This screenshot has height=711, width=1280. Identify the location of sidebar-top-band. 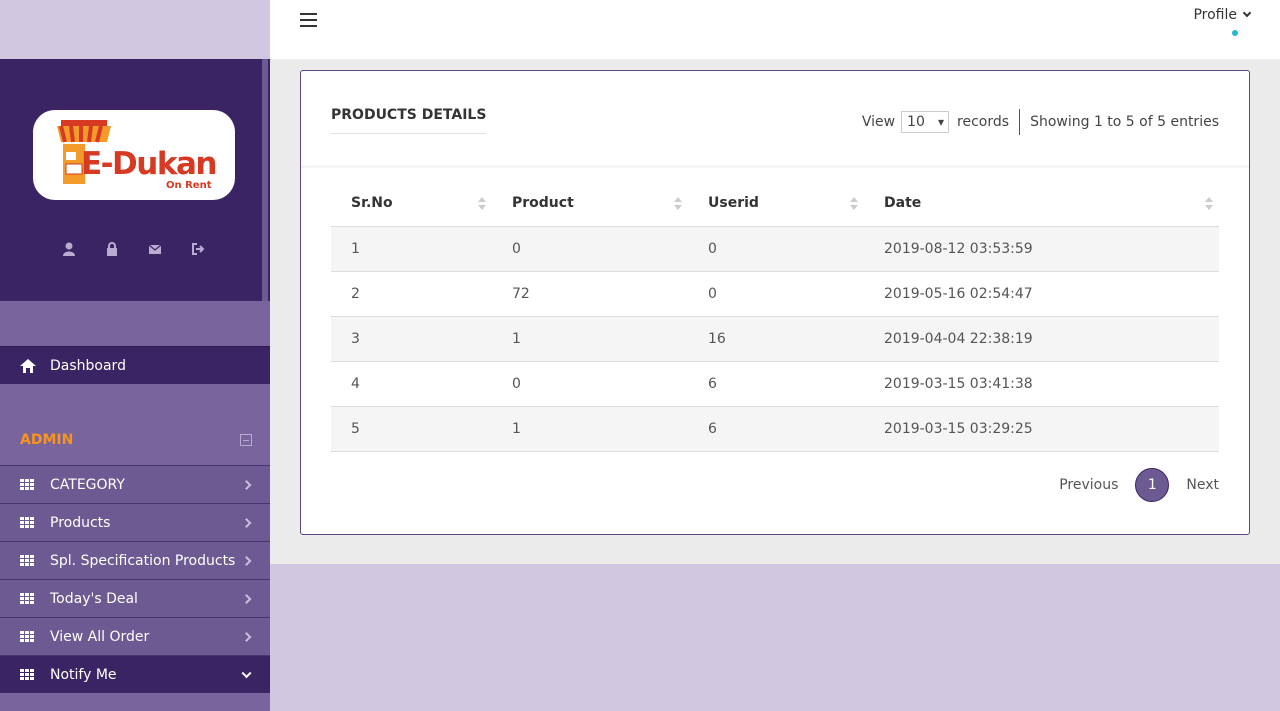
(135, 29).